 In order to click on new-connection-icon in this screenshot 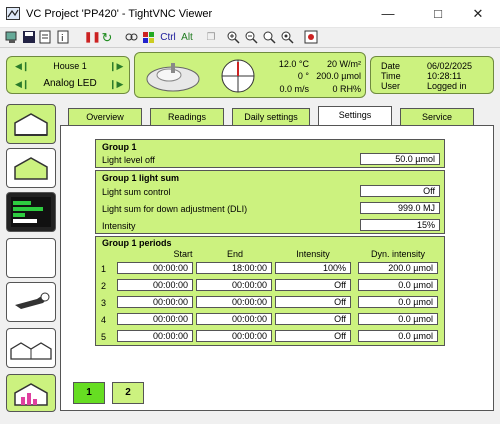, I will do `click(12, 38)`.